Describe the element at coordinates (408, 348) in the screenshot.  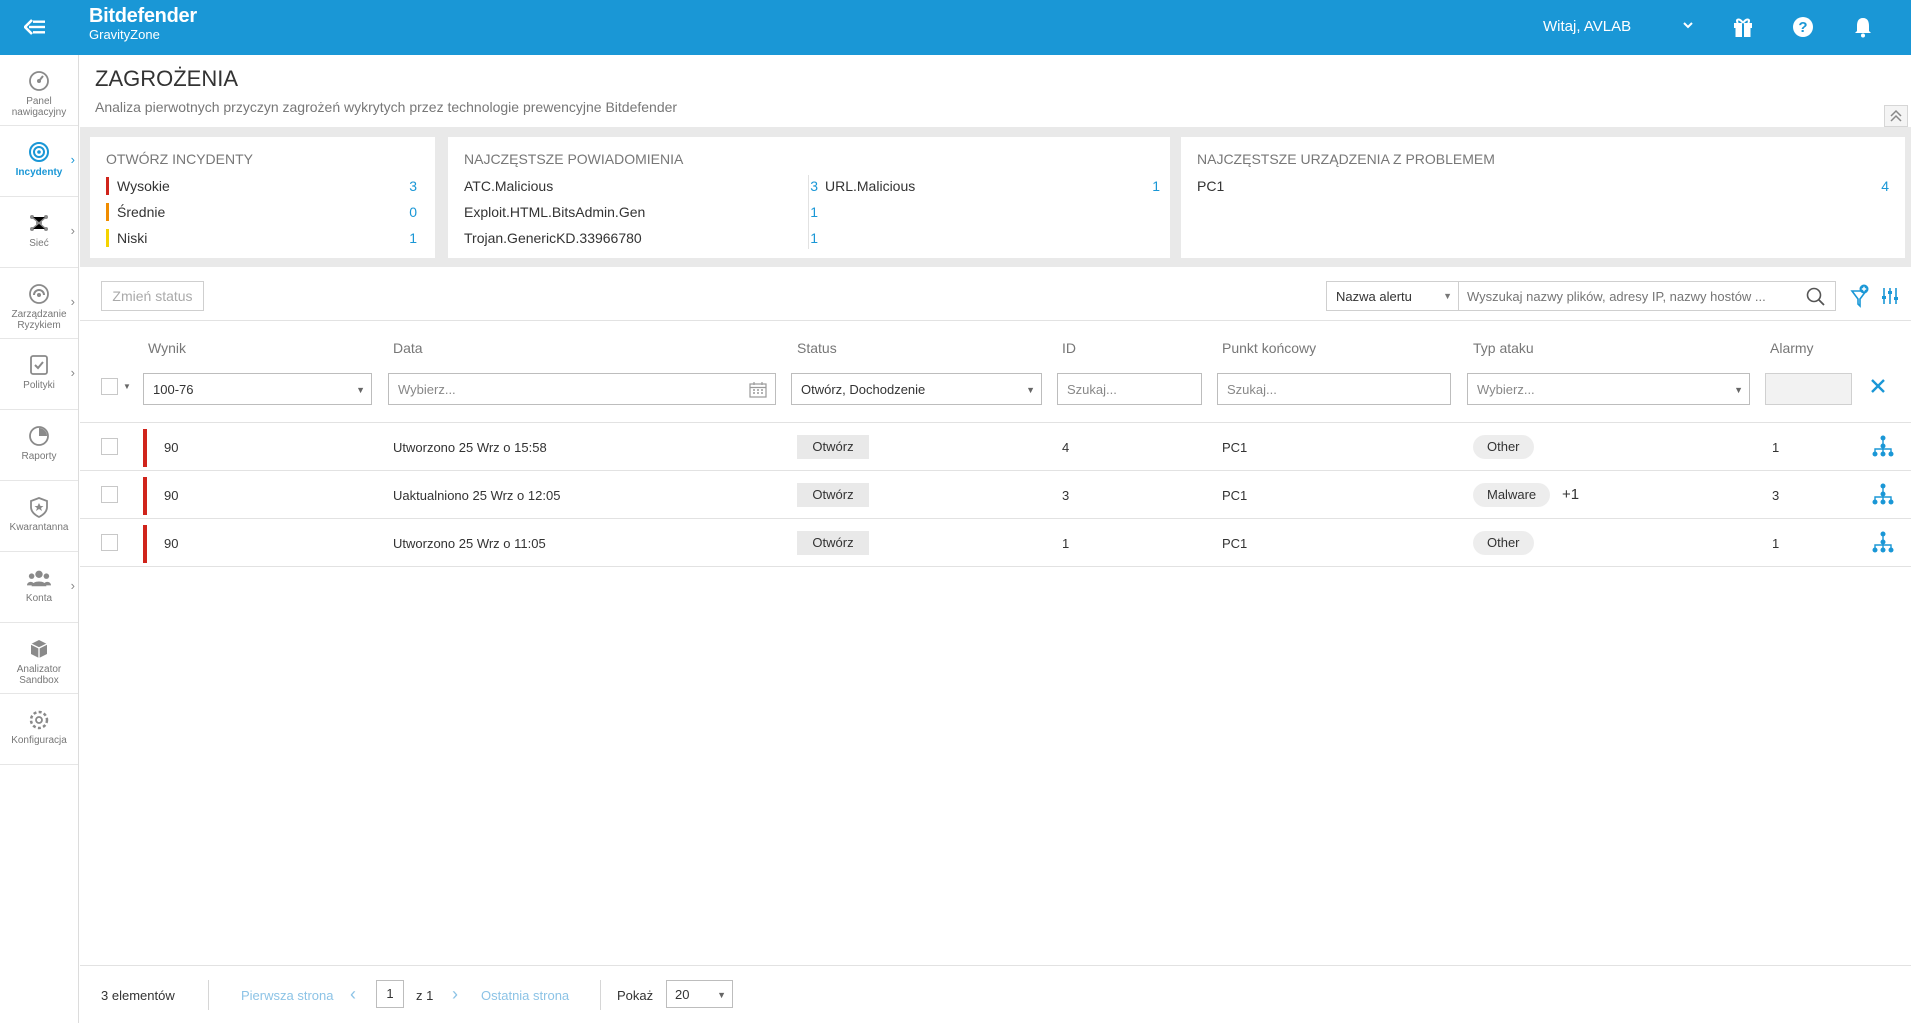
I see `column-header-date: Data` at that location.